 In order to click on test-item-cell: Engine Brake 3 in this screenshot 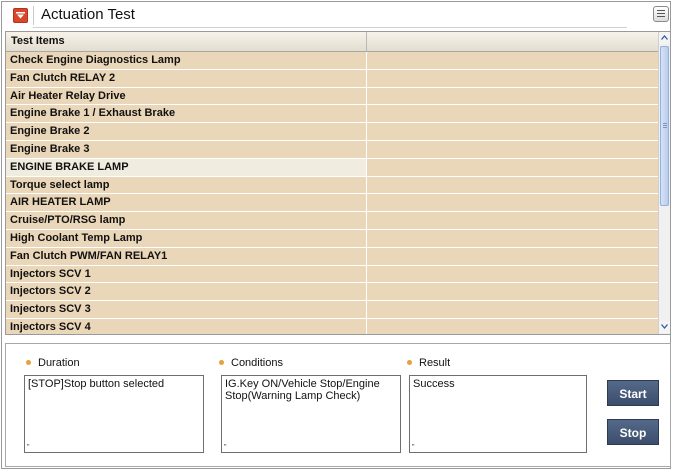, I will do `click(186, 149)`.